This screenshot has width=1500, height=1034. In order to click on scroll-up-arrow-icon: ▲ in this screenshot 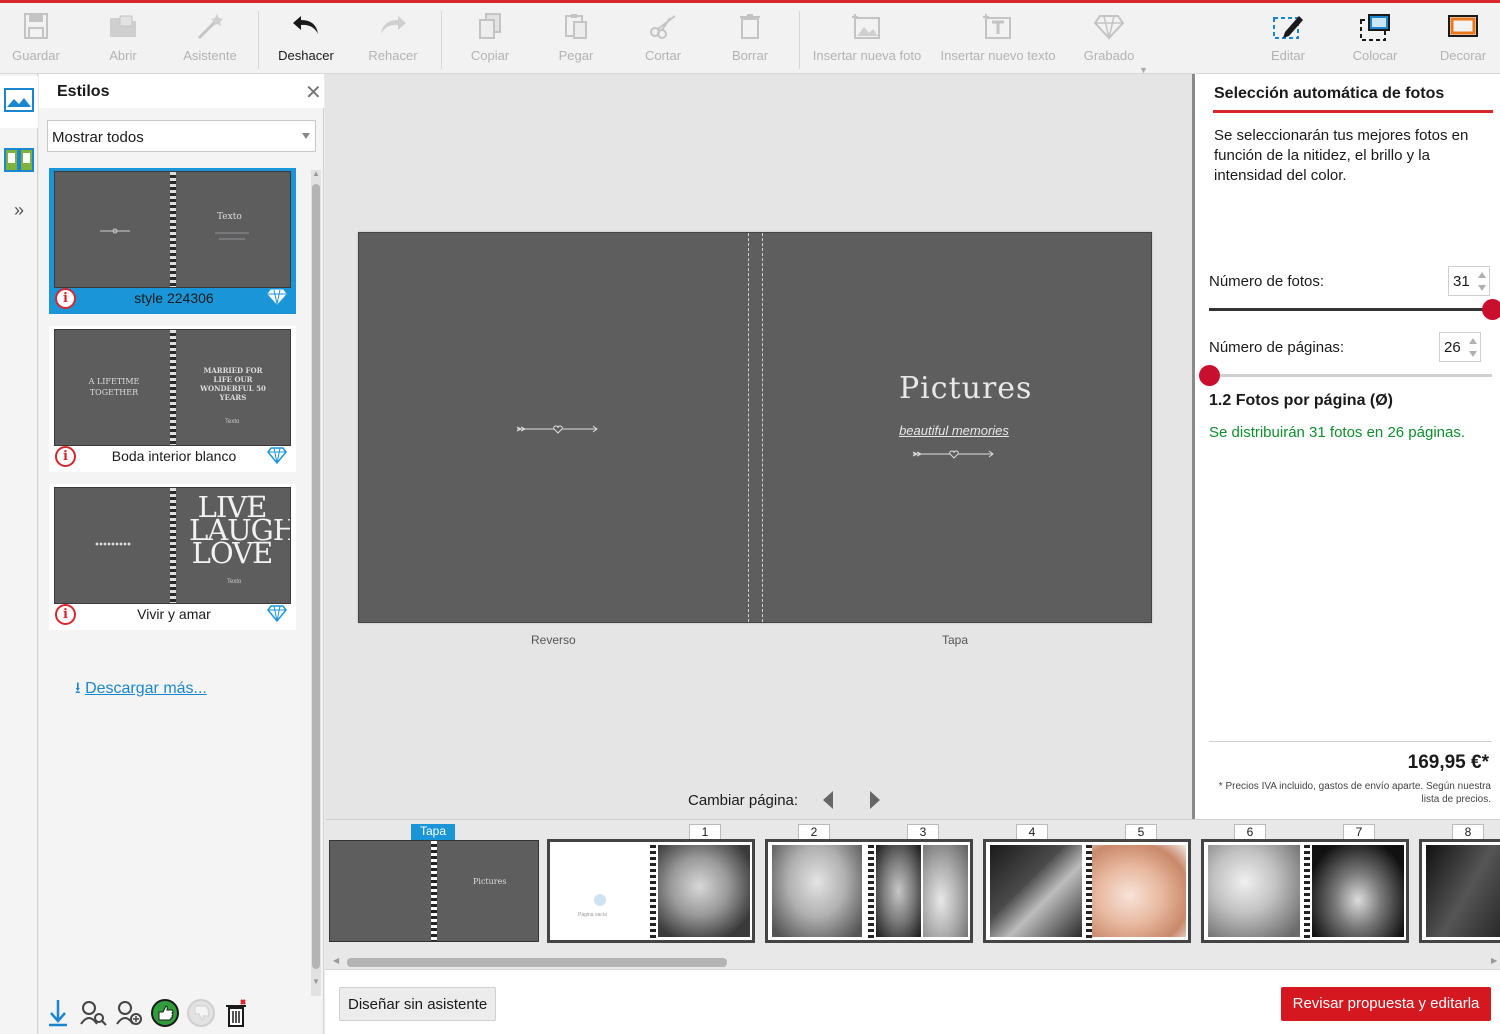, I will do `click(316, 173)`.